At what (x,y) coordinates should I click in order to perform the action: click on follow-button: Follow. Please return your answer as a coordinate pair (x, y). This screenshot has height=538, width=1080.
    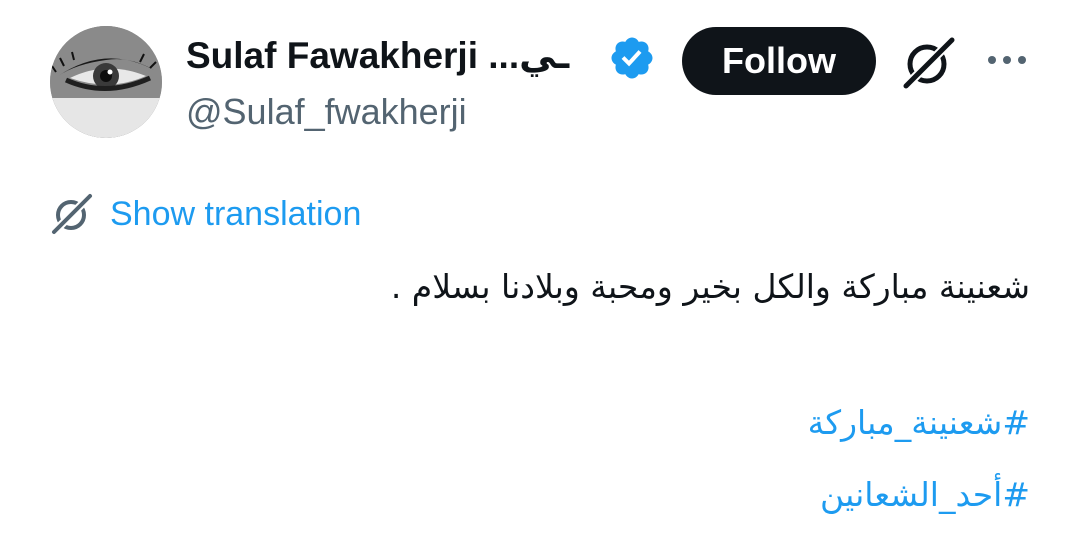
    Looking at the image, I should click on (779, 61).